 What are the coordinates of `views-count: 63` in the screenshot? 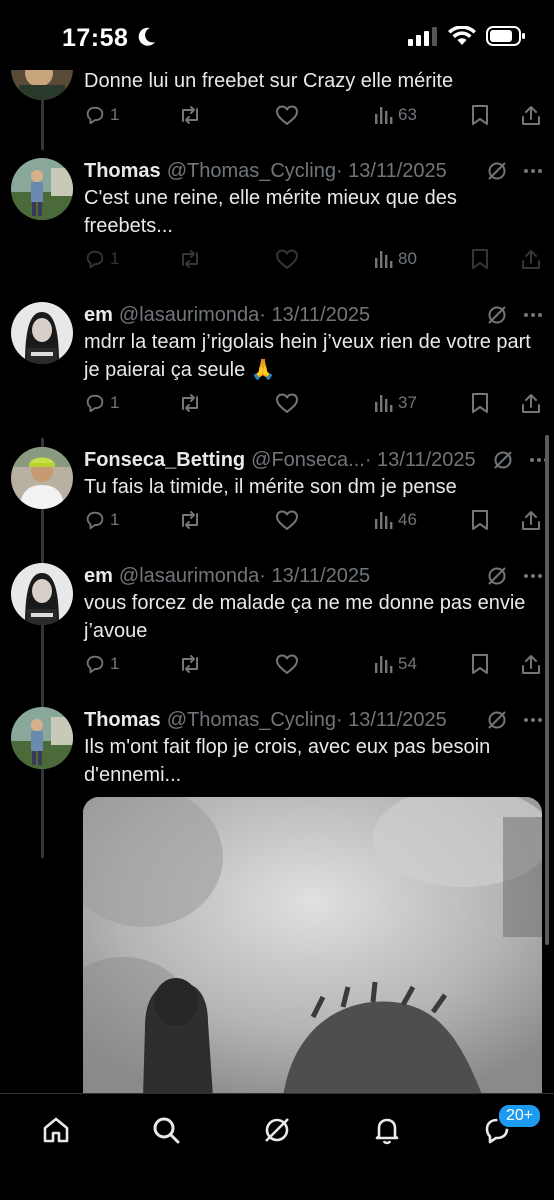 It's located at (407, 114).